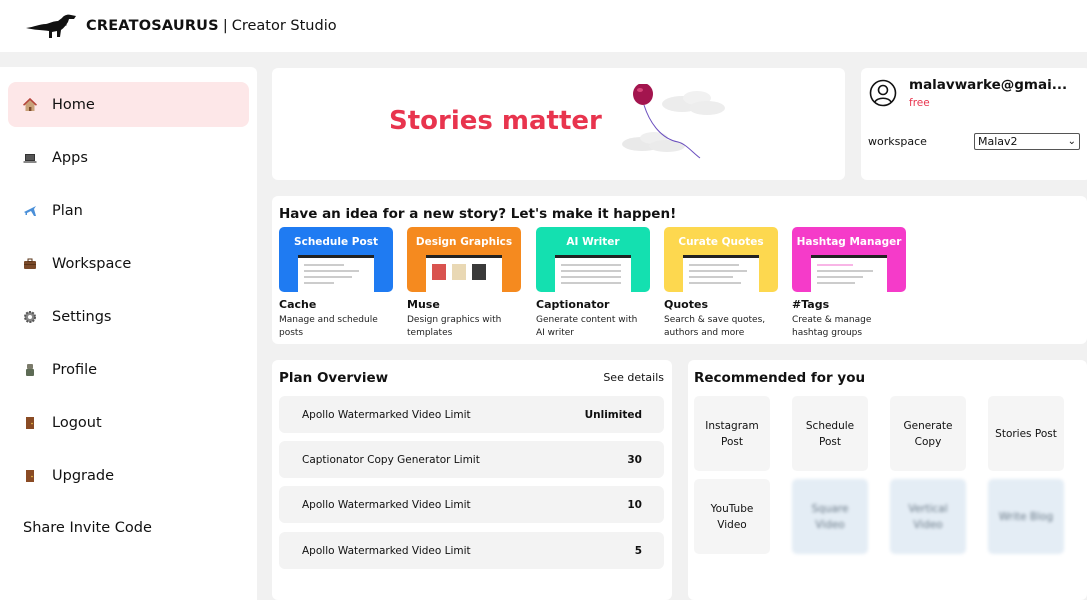  Describe the element at coordinates (928, 433) in the screenshot. I see `rec-tile-generate-copy: Generate Copy` at that location.